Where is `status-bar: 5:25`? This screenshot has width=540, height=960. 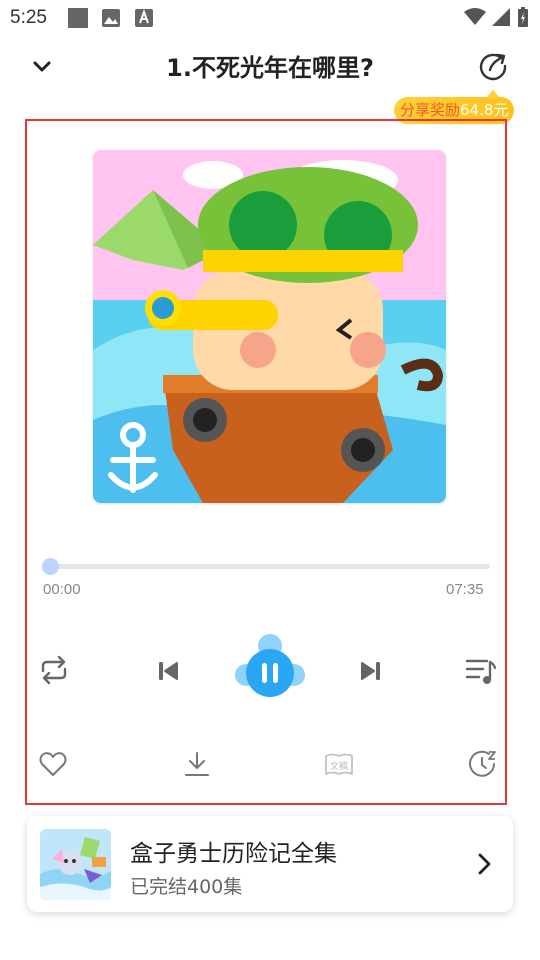
status-bar: 5:25 is located at coordinates (270, 19).